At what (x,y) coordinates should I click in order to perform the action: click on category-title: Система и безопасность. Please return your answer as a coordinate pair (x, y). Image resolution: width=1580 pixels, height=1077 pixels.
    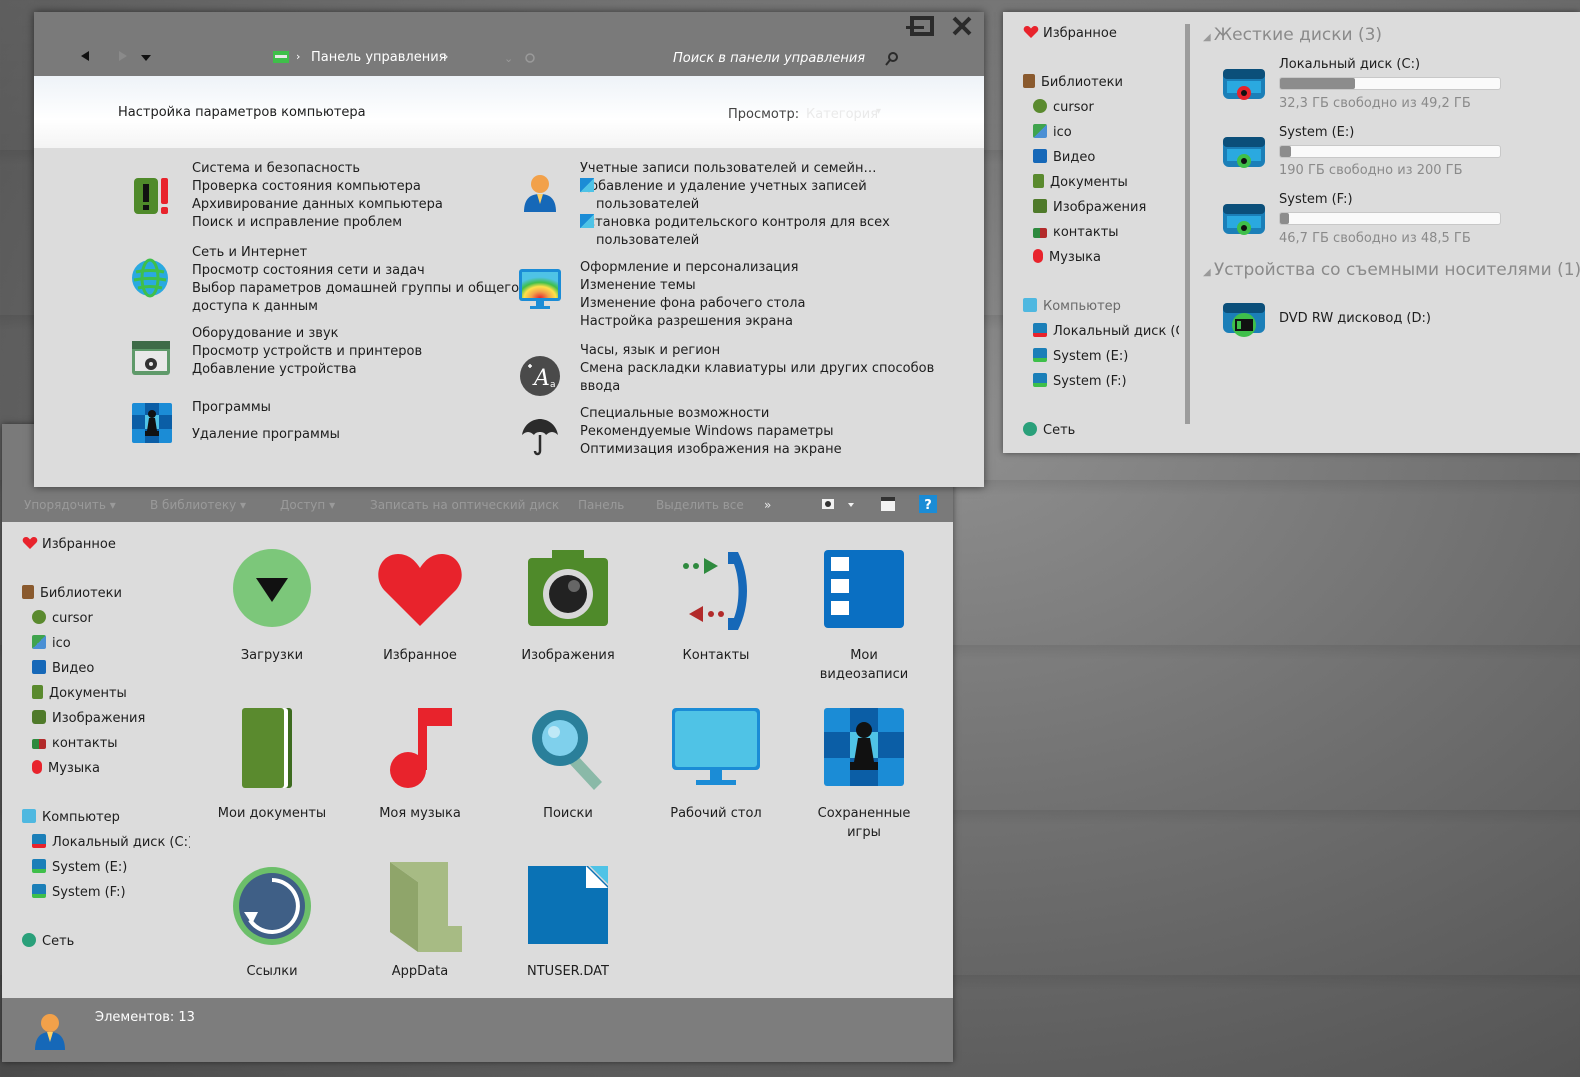
    Looking at the image, I should click on (357, 169).